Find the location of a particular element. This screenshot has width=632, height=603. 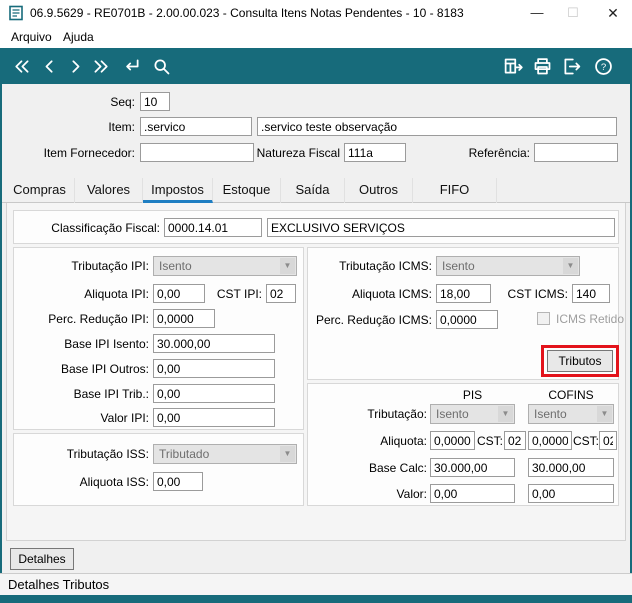

pis-tributacao-value: Isento is located at coordinates (452, 414).